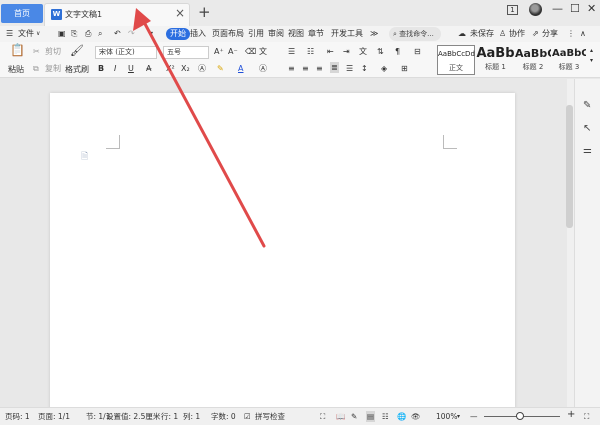 This screenshot has height=425, width=600. What do you see at coordinates (347, 34) in the screenshot?
I see `tab-developer: 开发工具` at bounding box center [347, 34].